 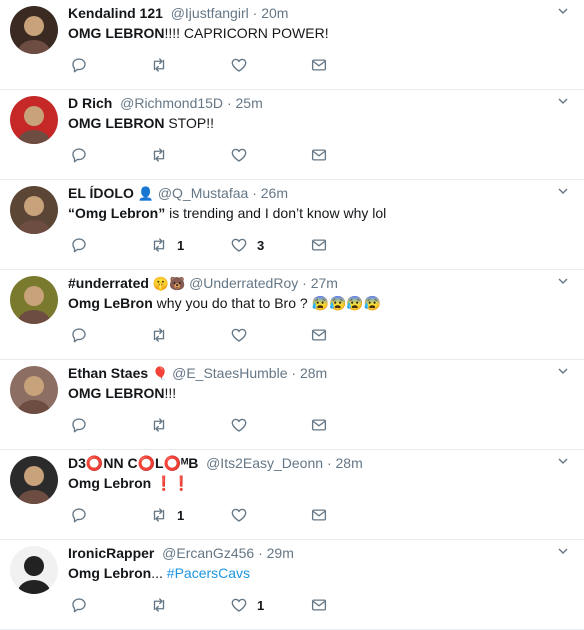 I want to click on tweet-header: D Rich @Richmond15D · 25m, so click(x=165, y=103).